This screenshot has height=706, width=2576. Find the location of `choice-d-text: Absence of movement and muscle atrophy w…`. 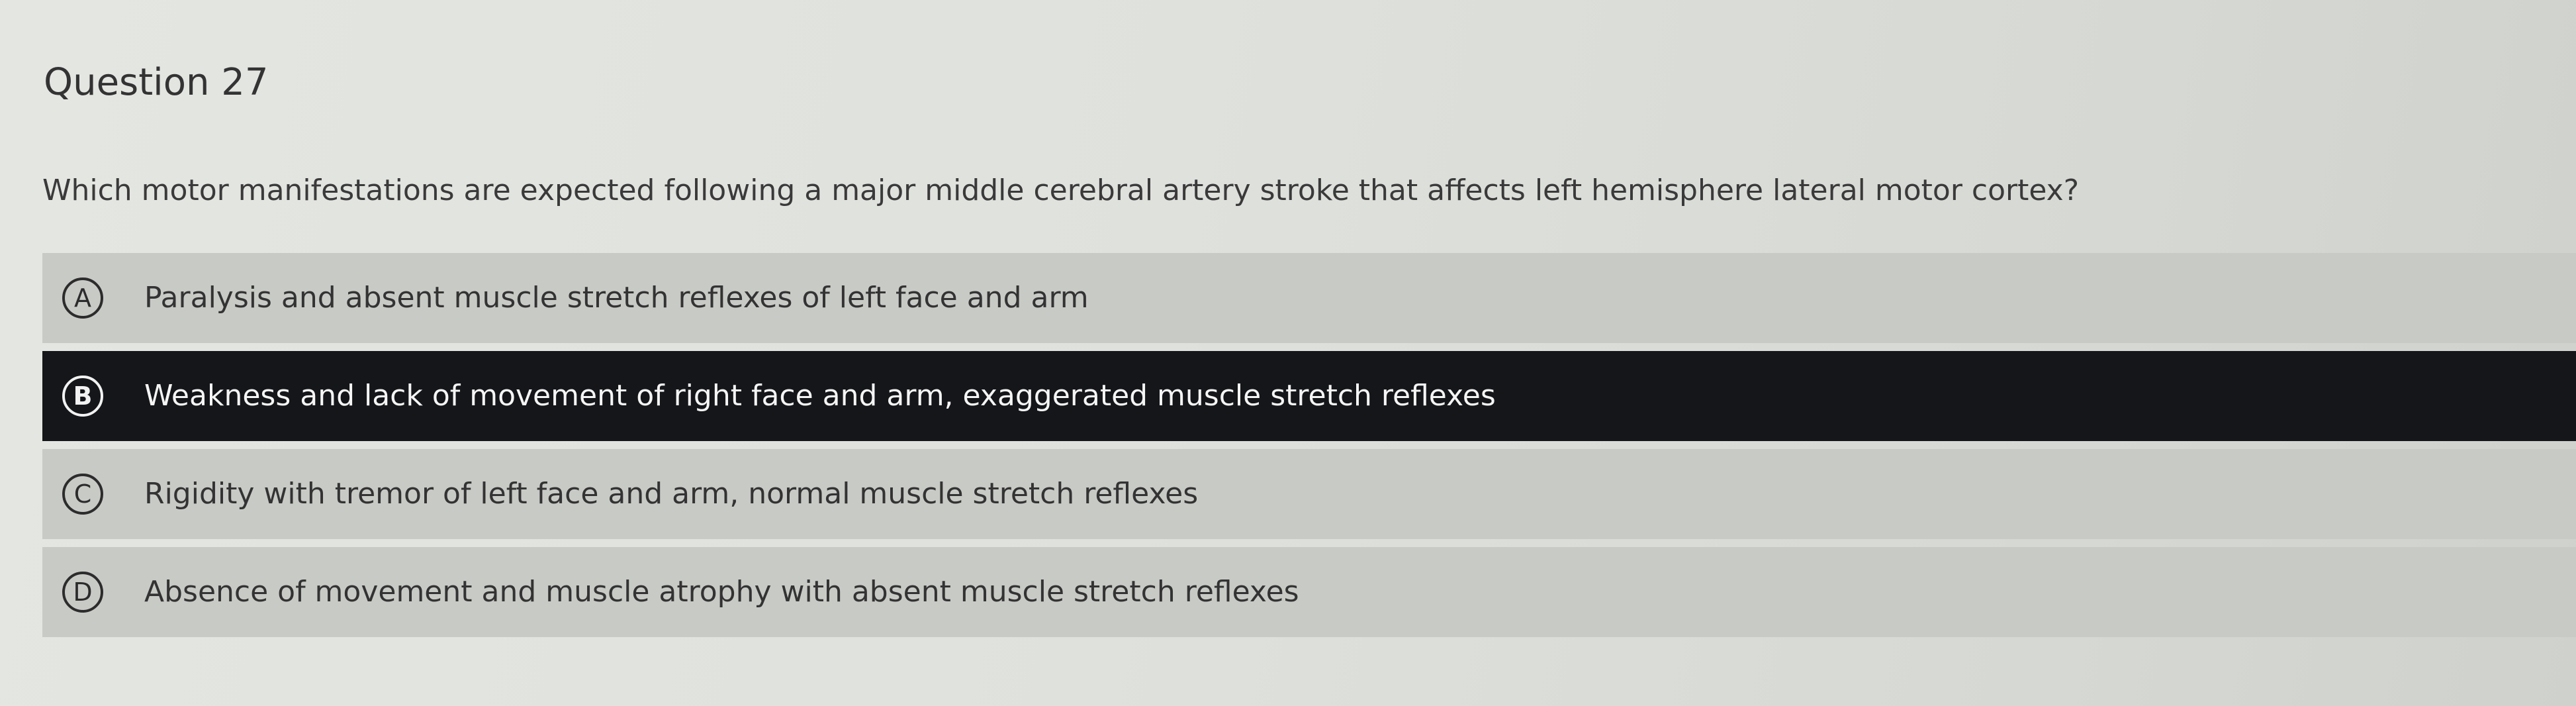

choice-d-text: Absence of movement and muscle atrophy w… is located at coordinates (721, 592).